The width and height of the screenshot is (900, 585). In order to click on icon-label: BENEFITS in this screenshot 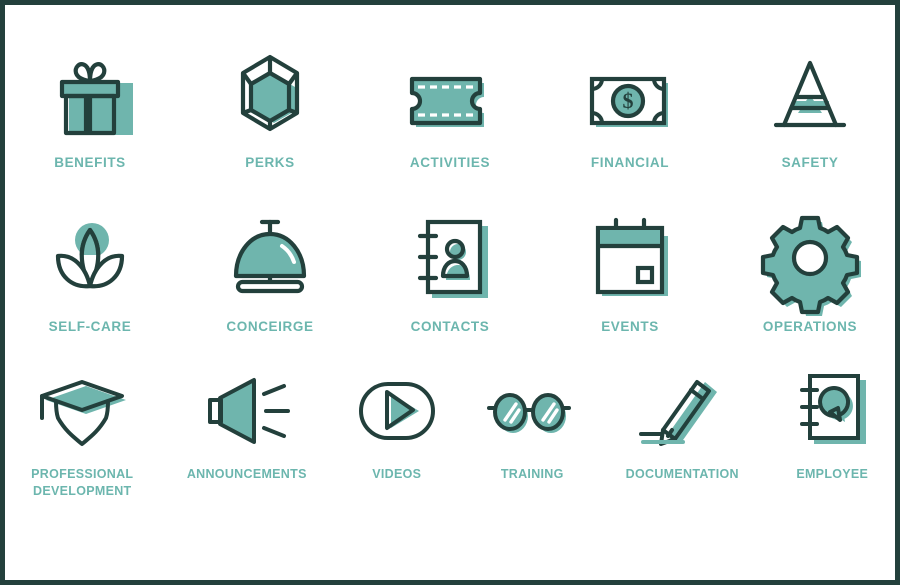, I will do `click(90, 162)`.